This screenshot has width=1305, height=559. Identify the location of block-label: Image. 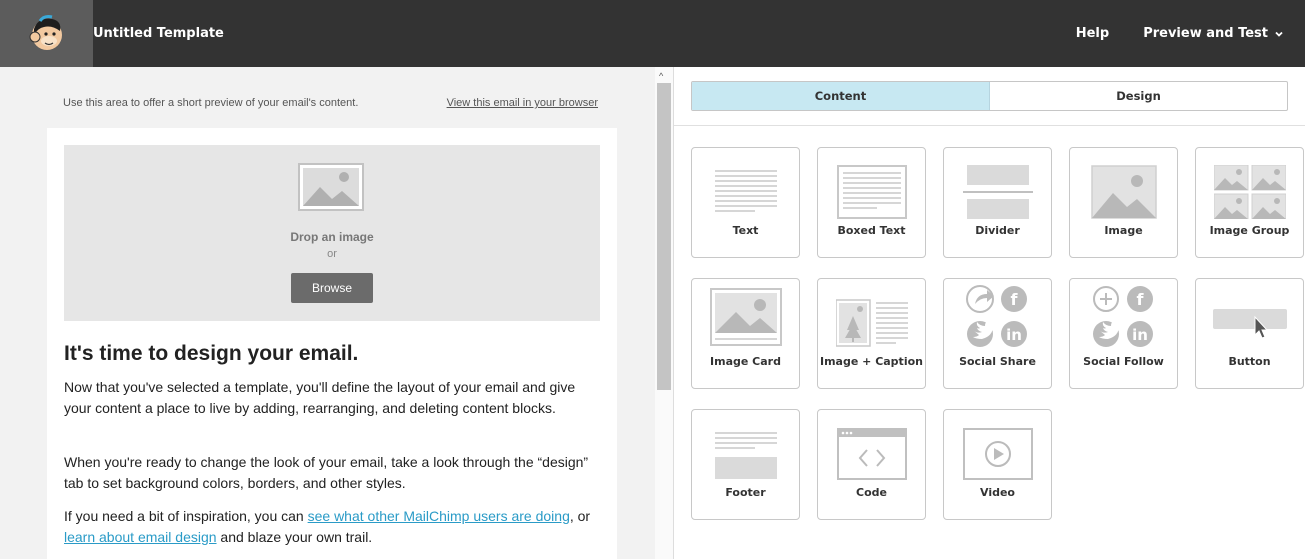
(1123, 230).